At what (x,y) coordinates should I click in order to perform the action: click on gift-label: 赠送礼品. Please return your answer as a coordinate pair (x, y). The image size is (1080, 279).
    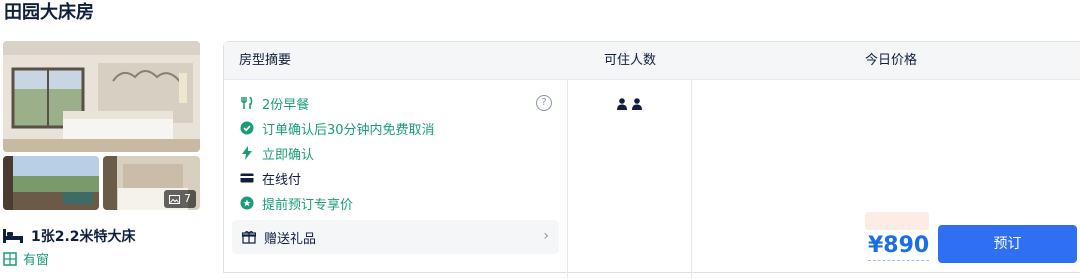
    Looking at the image, I should click on (290, 239).